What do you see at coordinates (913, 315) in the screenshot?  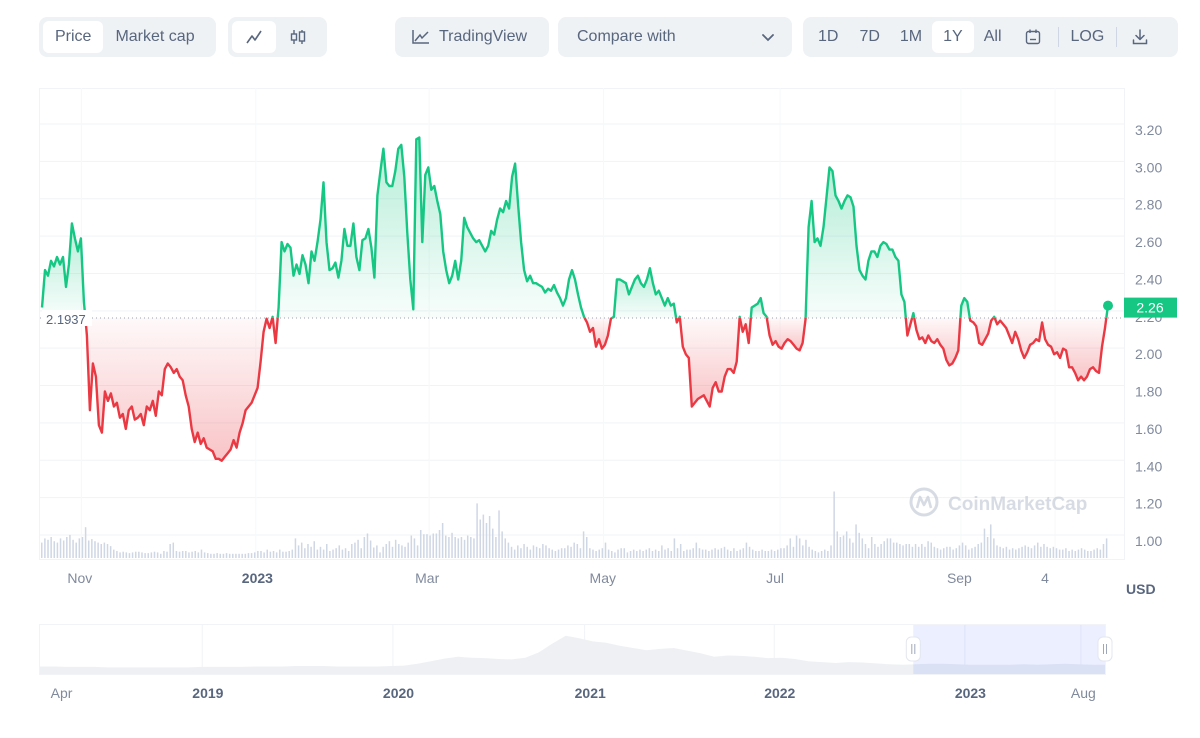 I see `price-line-up` at bounding box center [913, 315].